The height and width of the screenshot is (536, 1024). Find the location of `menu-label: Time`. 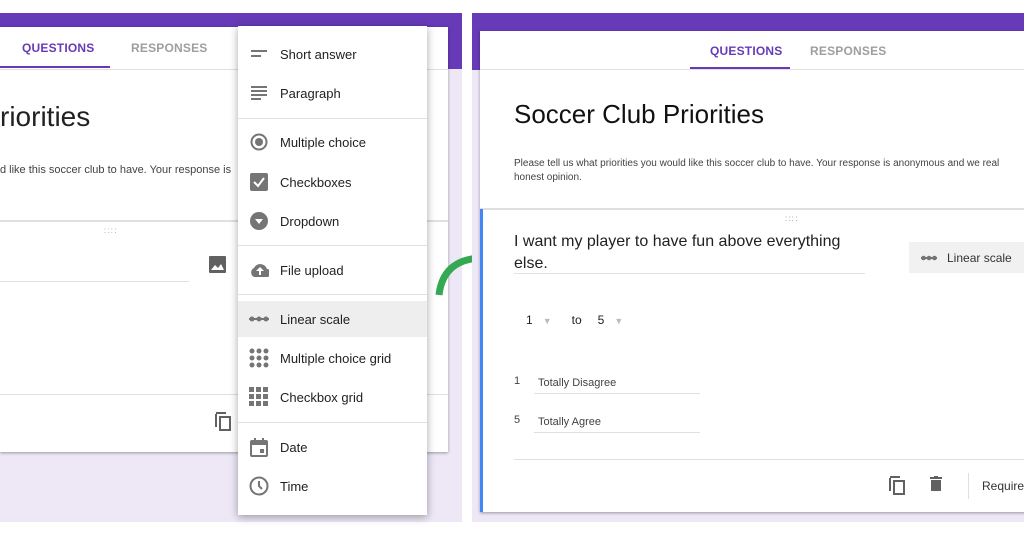

menu-label: Time is located at coordinates (294, 486).